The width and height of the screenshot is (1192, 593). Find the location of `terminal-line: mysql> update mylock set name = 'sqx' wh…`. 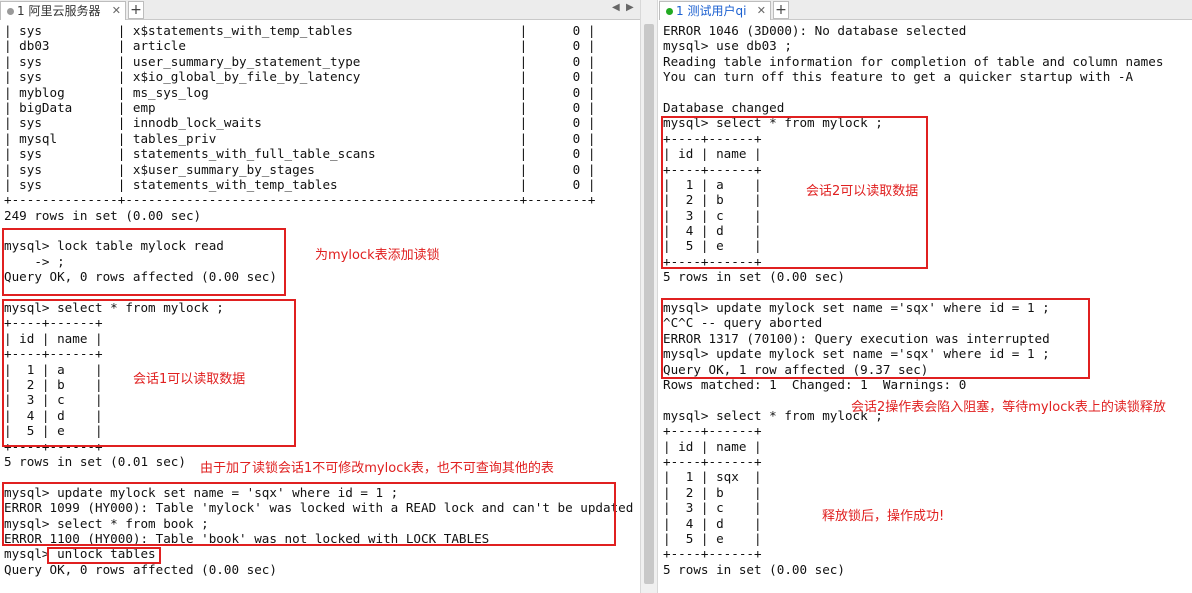

terminal-line: mysql> update mylock set name = 'sqx' wh… is located at coordinates (201, 492).